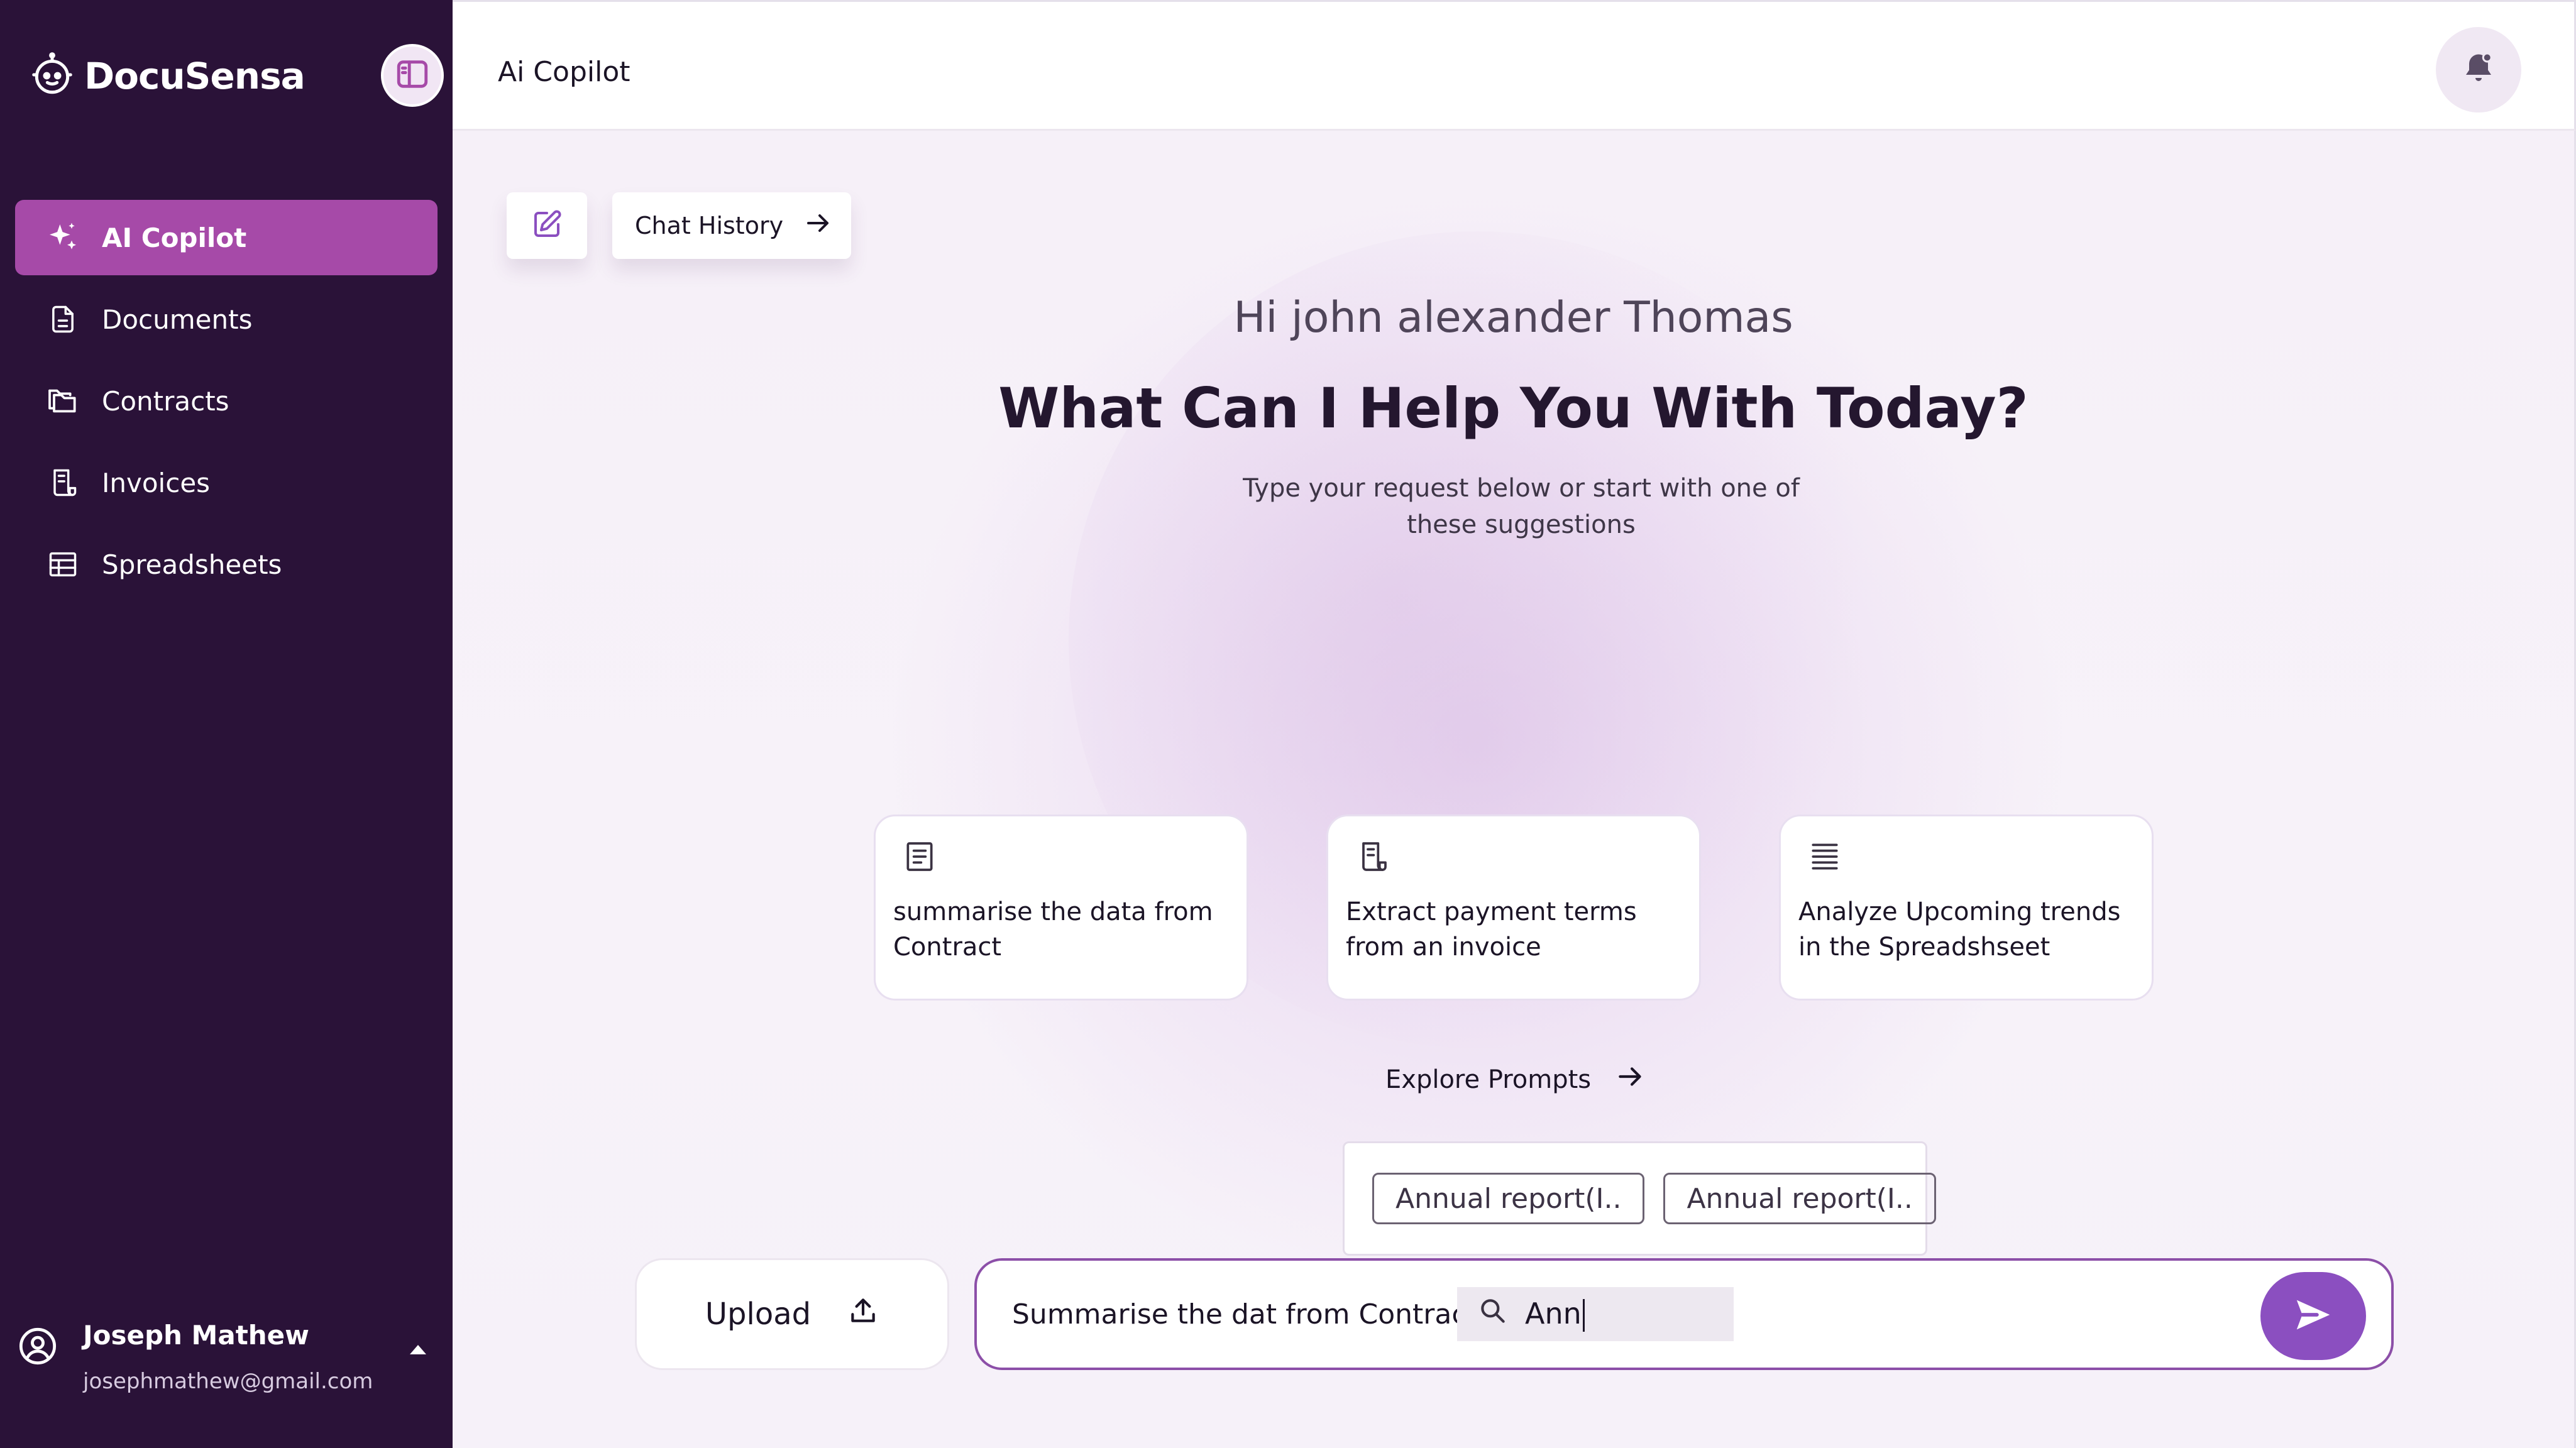 This screenshot has width=2576, height=1448. Describe the element at coordinates (1492, 929) in the screenshot. I see `suggestion-text: Extract payment terms from an invoice` at that location.